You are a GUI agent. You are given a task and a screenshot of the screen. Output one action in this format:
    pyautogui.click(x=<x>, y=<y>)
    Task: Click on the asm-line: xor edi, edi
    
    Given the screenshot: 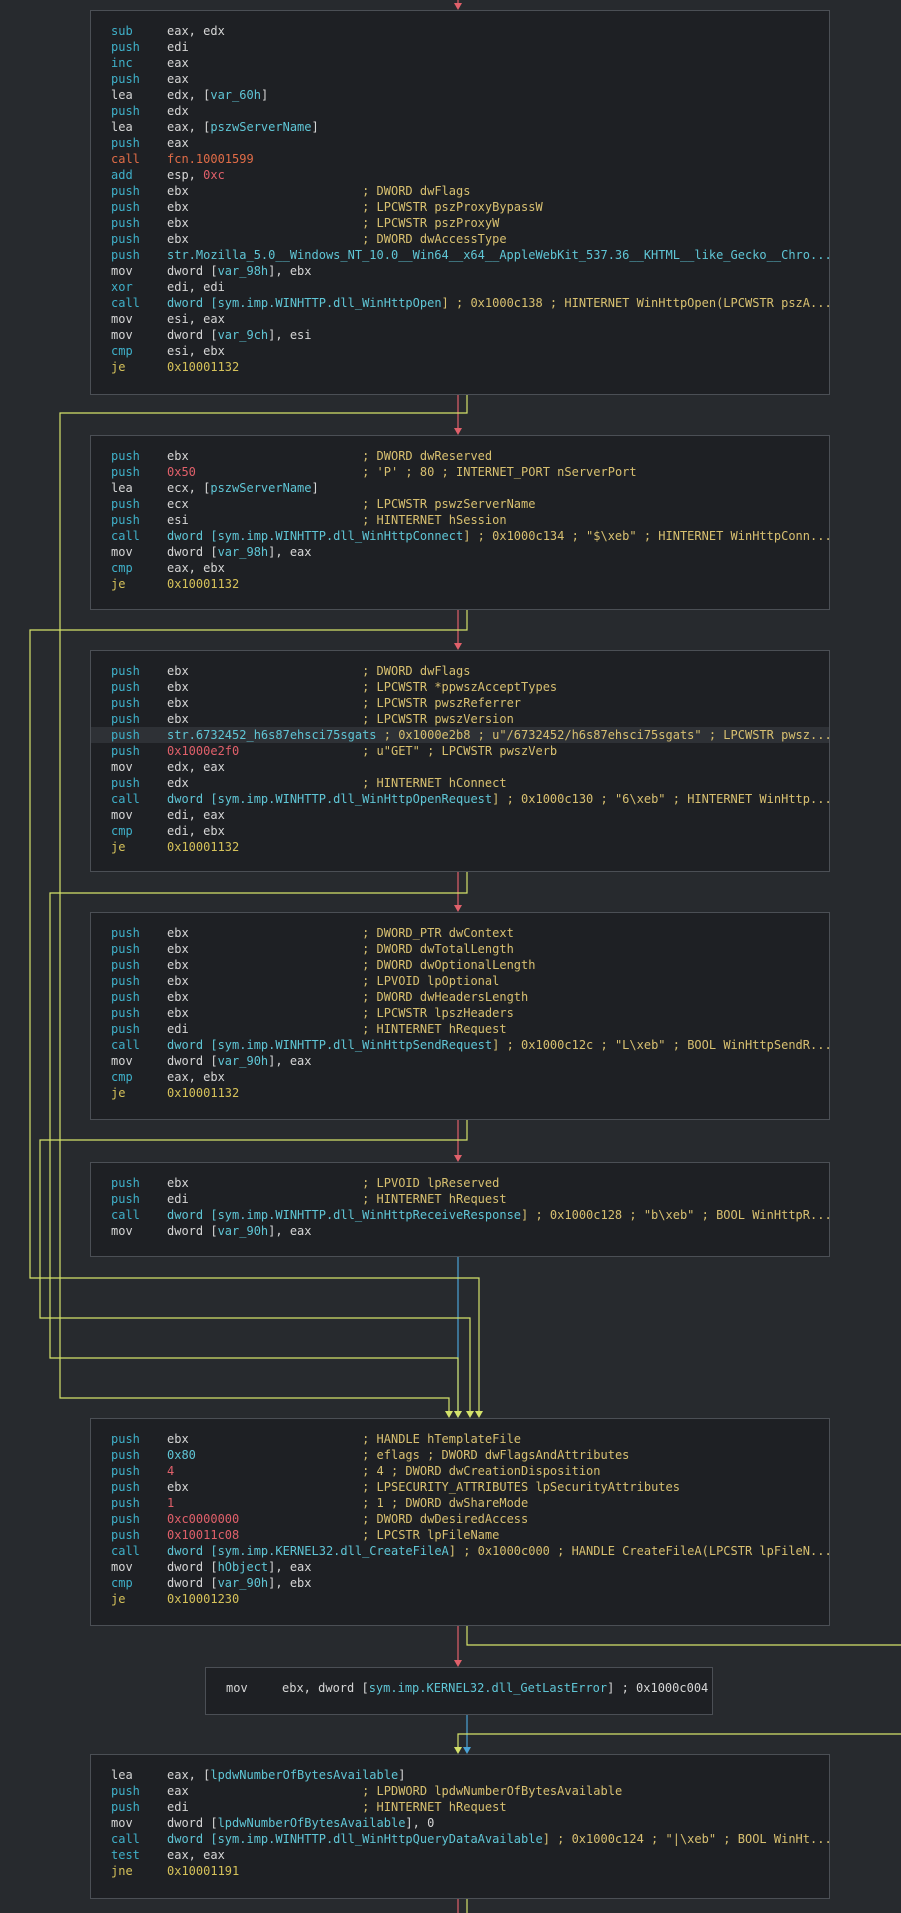 What is the action you would take?
    pyautogui.click(x=460, y=287)
    